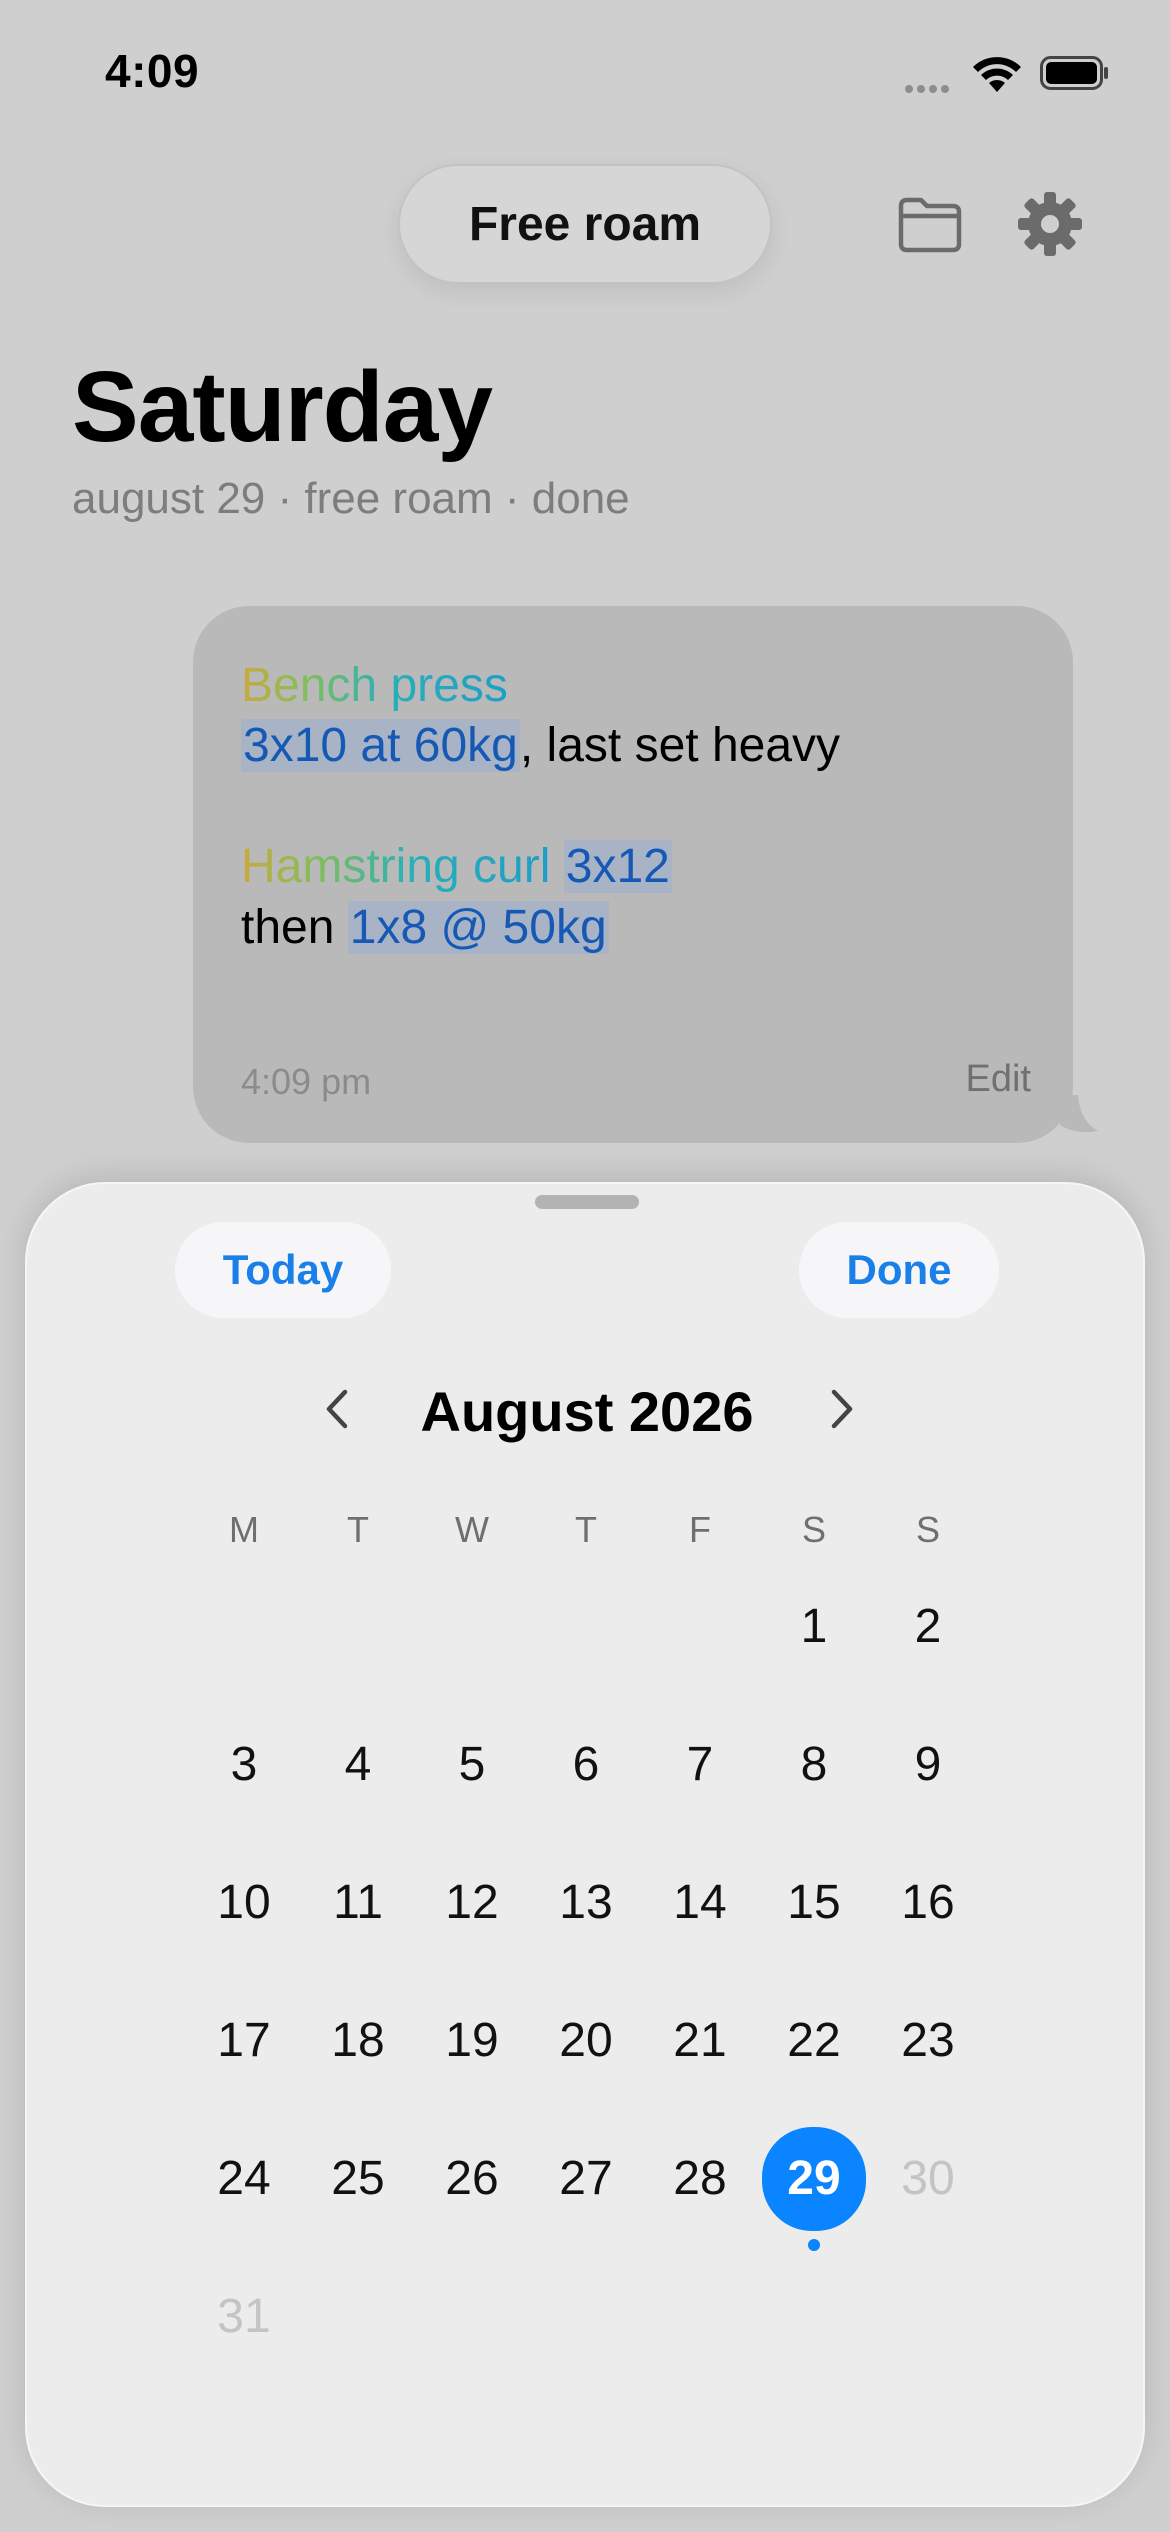  What do you see at coordinates (351, 498) in the screenshot?
I see `day-subtitle: august 29 · free roam · done` at bounding box center [351, 498].